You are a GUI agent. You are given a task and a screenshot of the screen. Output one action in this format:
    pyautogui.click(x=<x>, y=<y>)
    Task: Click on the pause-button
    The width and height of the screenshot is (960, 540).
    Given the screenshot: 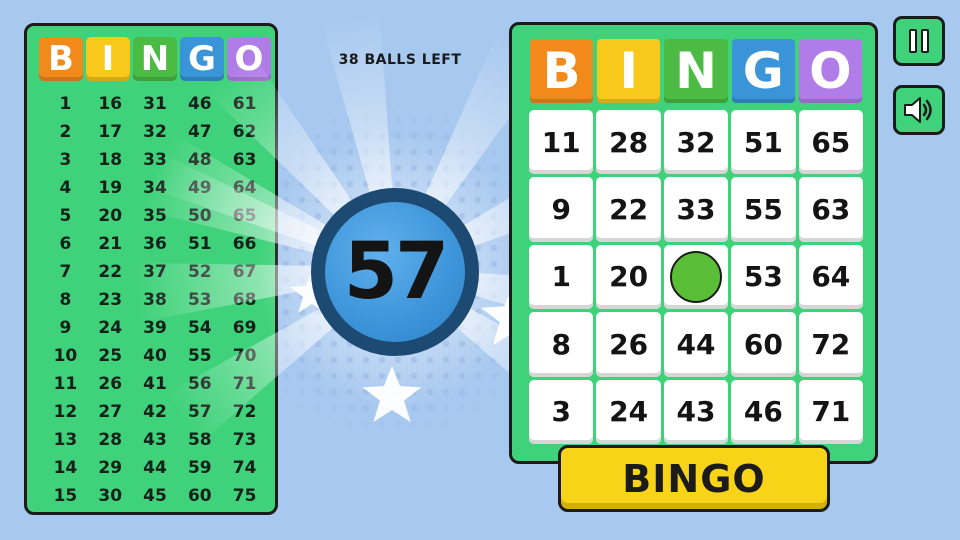 What is the action you would take?
    pyautogui.click(x=919, y=41)
    